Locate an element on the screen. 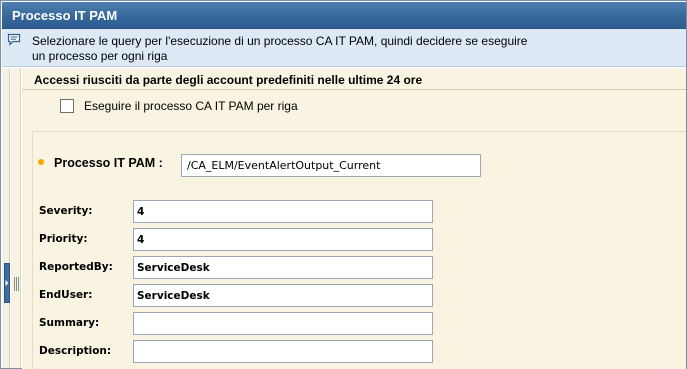 This screenshot has width=687, height=369. splitter-bar is located at coordinates (16, 218).